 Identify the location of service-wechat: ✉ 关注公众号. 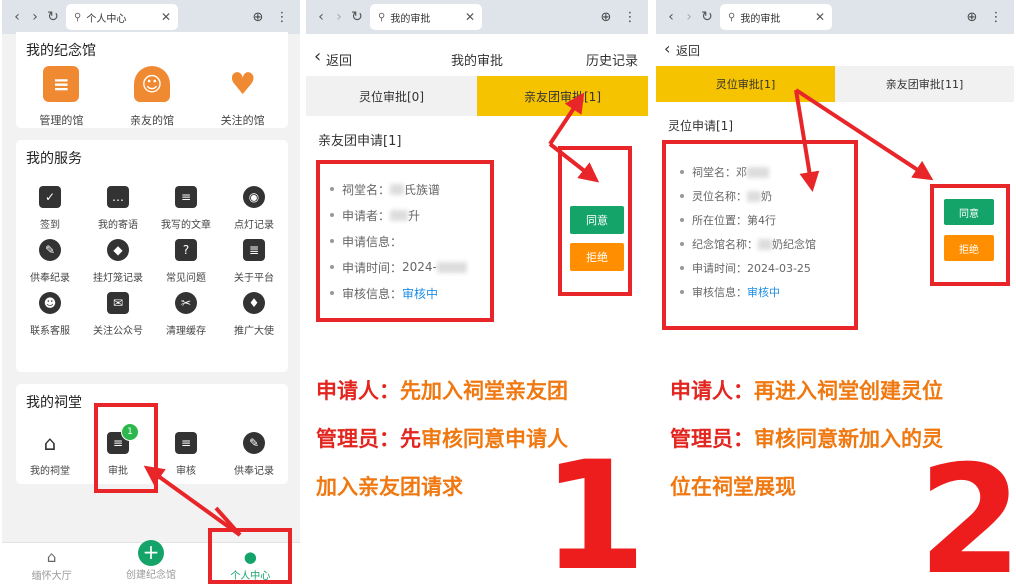
(118, 314).